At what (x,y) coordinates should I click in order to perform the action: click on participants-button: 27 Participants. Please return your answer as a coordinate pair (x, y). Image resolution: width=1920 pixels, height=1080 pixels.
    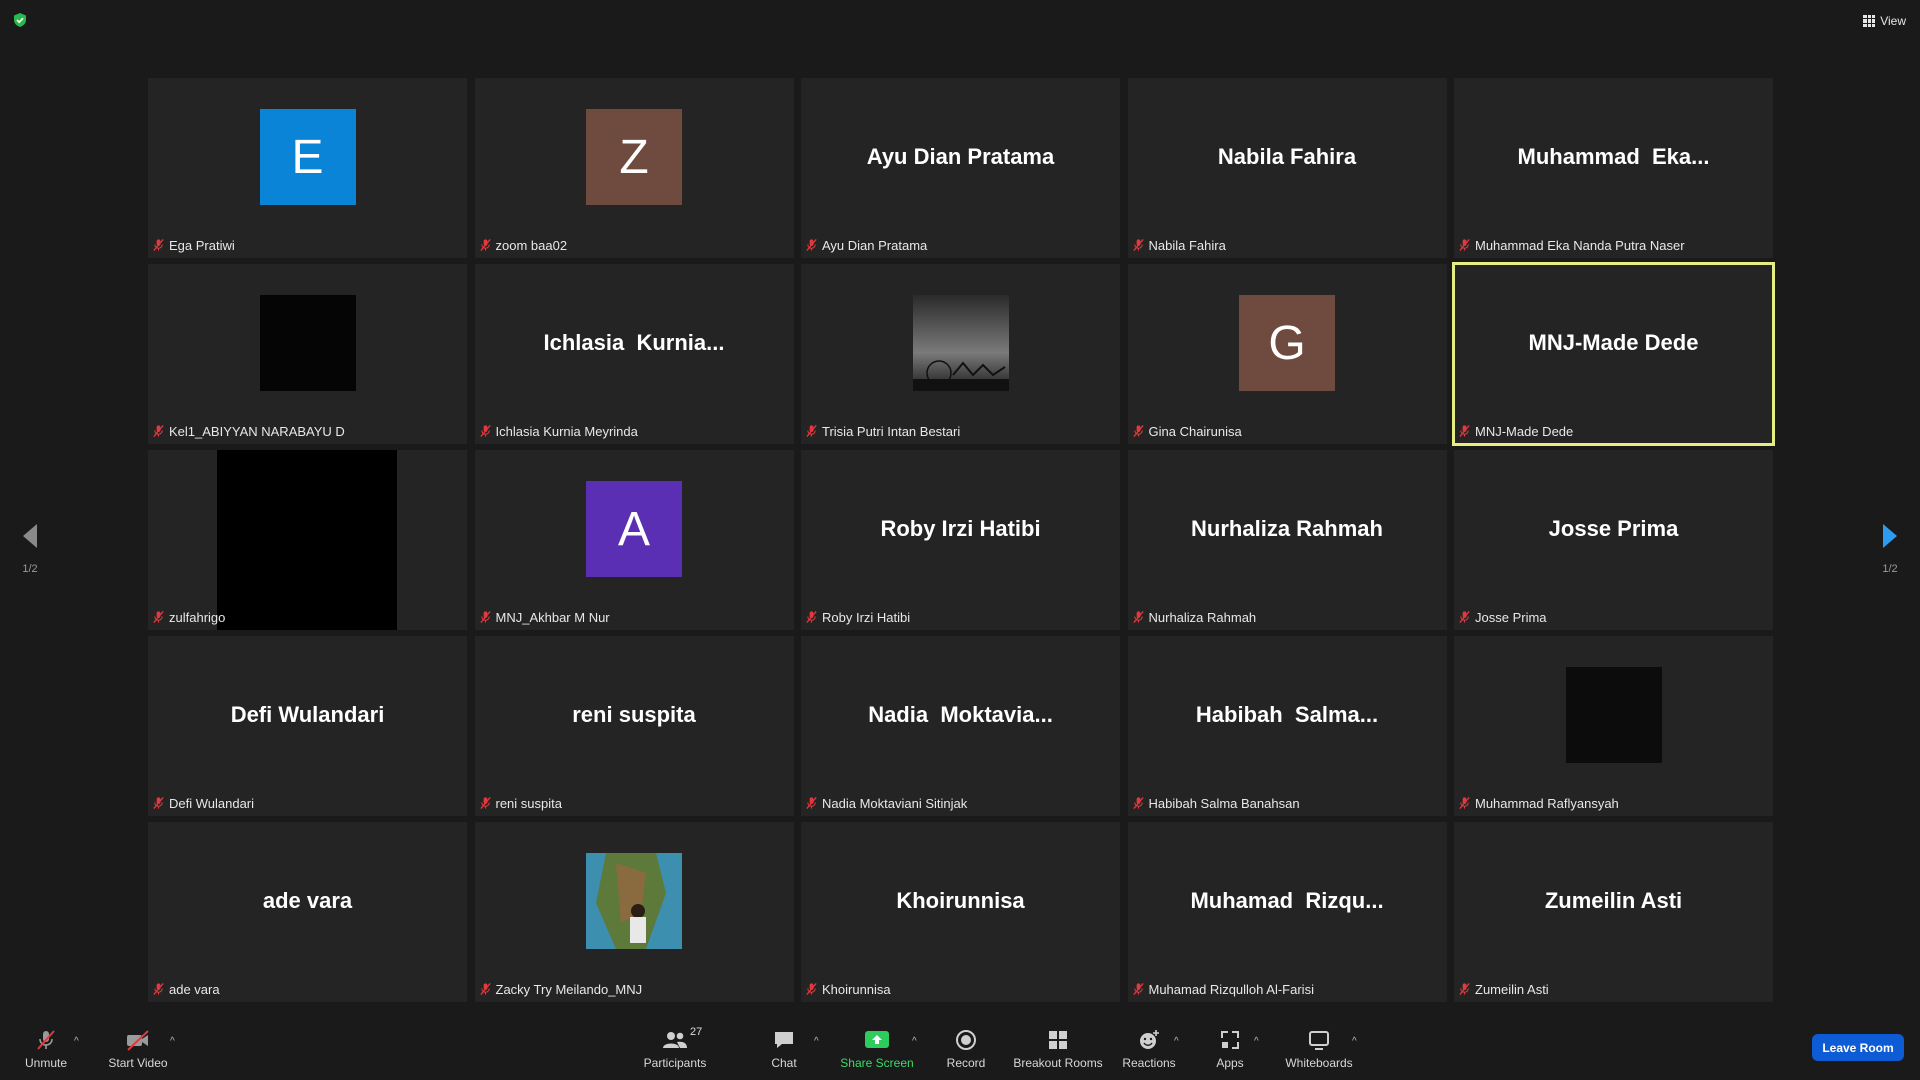
    Looking at the image, I should click on (675, 1052).